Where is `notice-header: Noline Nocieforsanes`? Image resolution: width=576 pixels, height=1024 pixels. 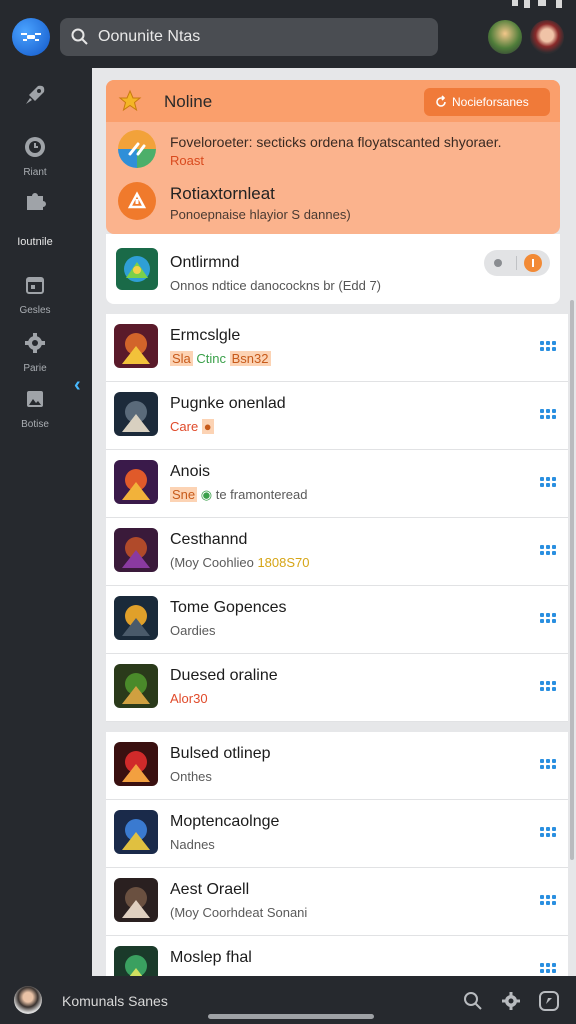
notice-header: Noline Nocieforsanes is located at coordinates (333, 101).